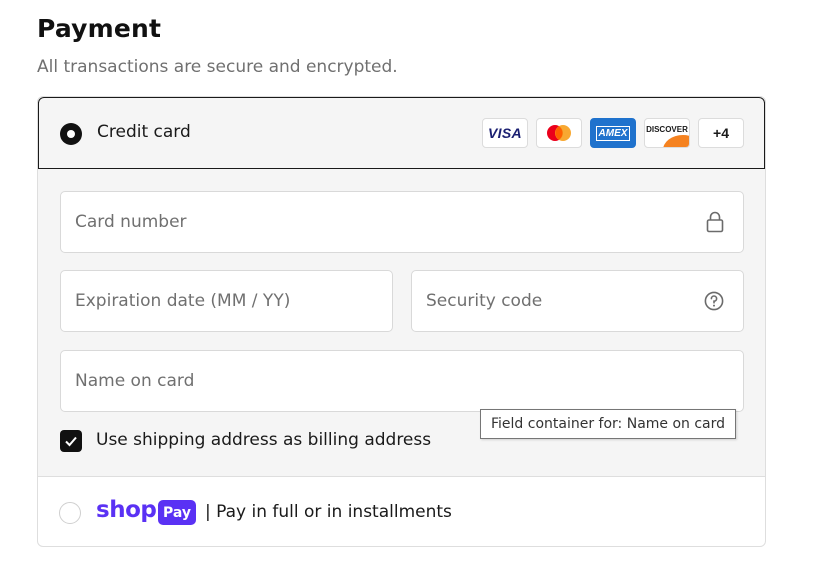 The width and height of the screenshot is (813, 563). I want to click on card-number-field, so click(402, 222).